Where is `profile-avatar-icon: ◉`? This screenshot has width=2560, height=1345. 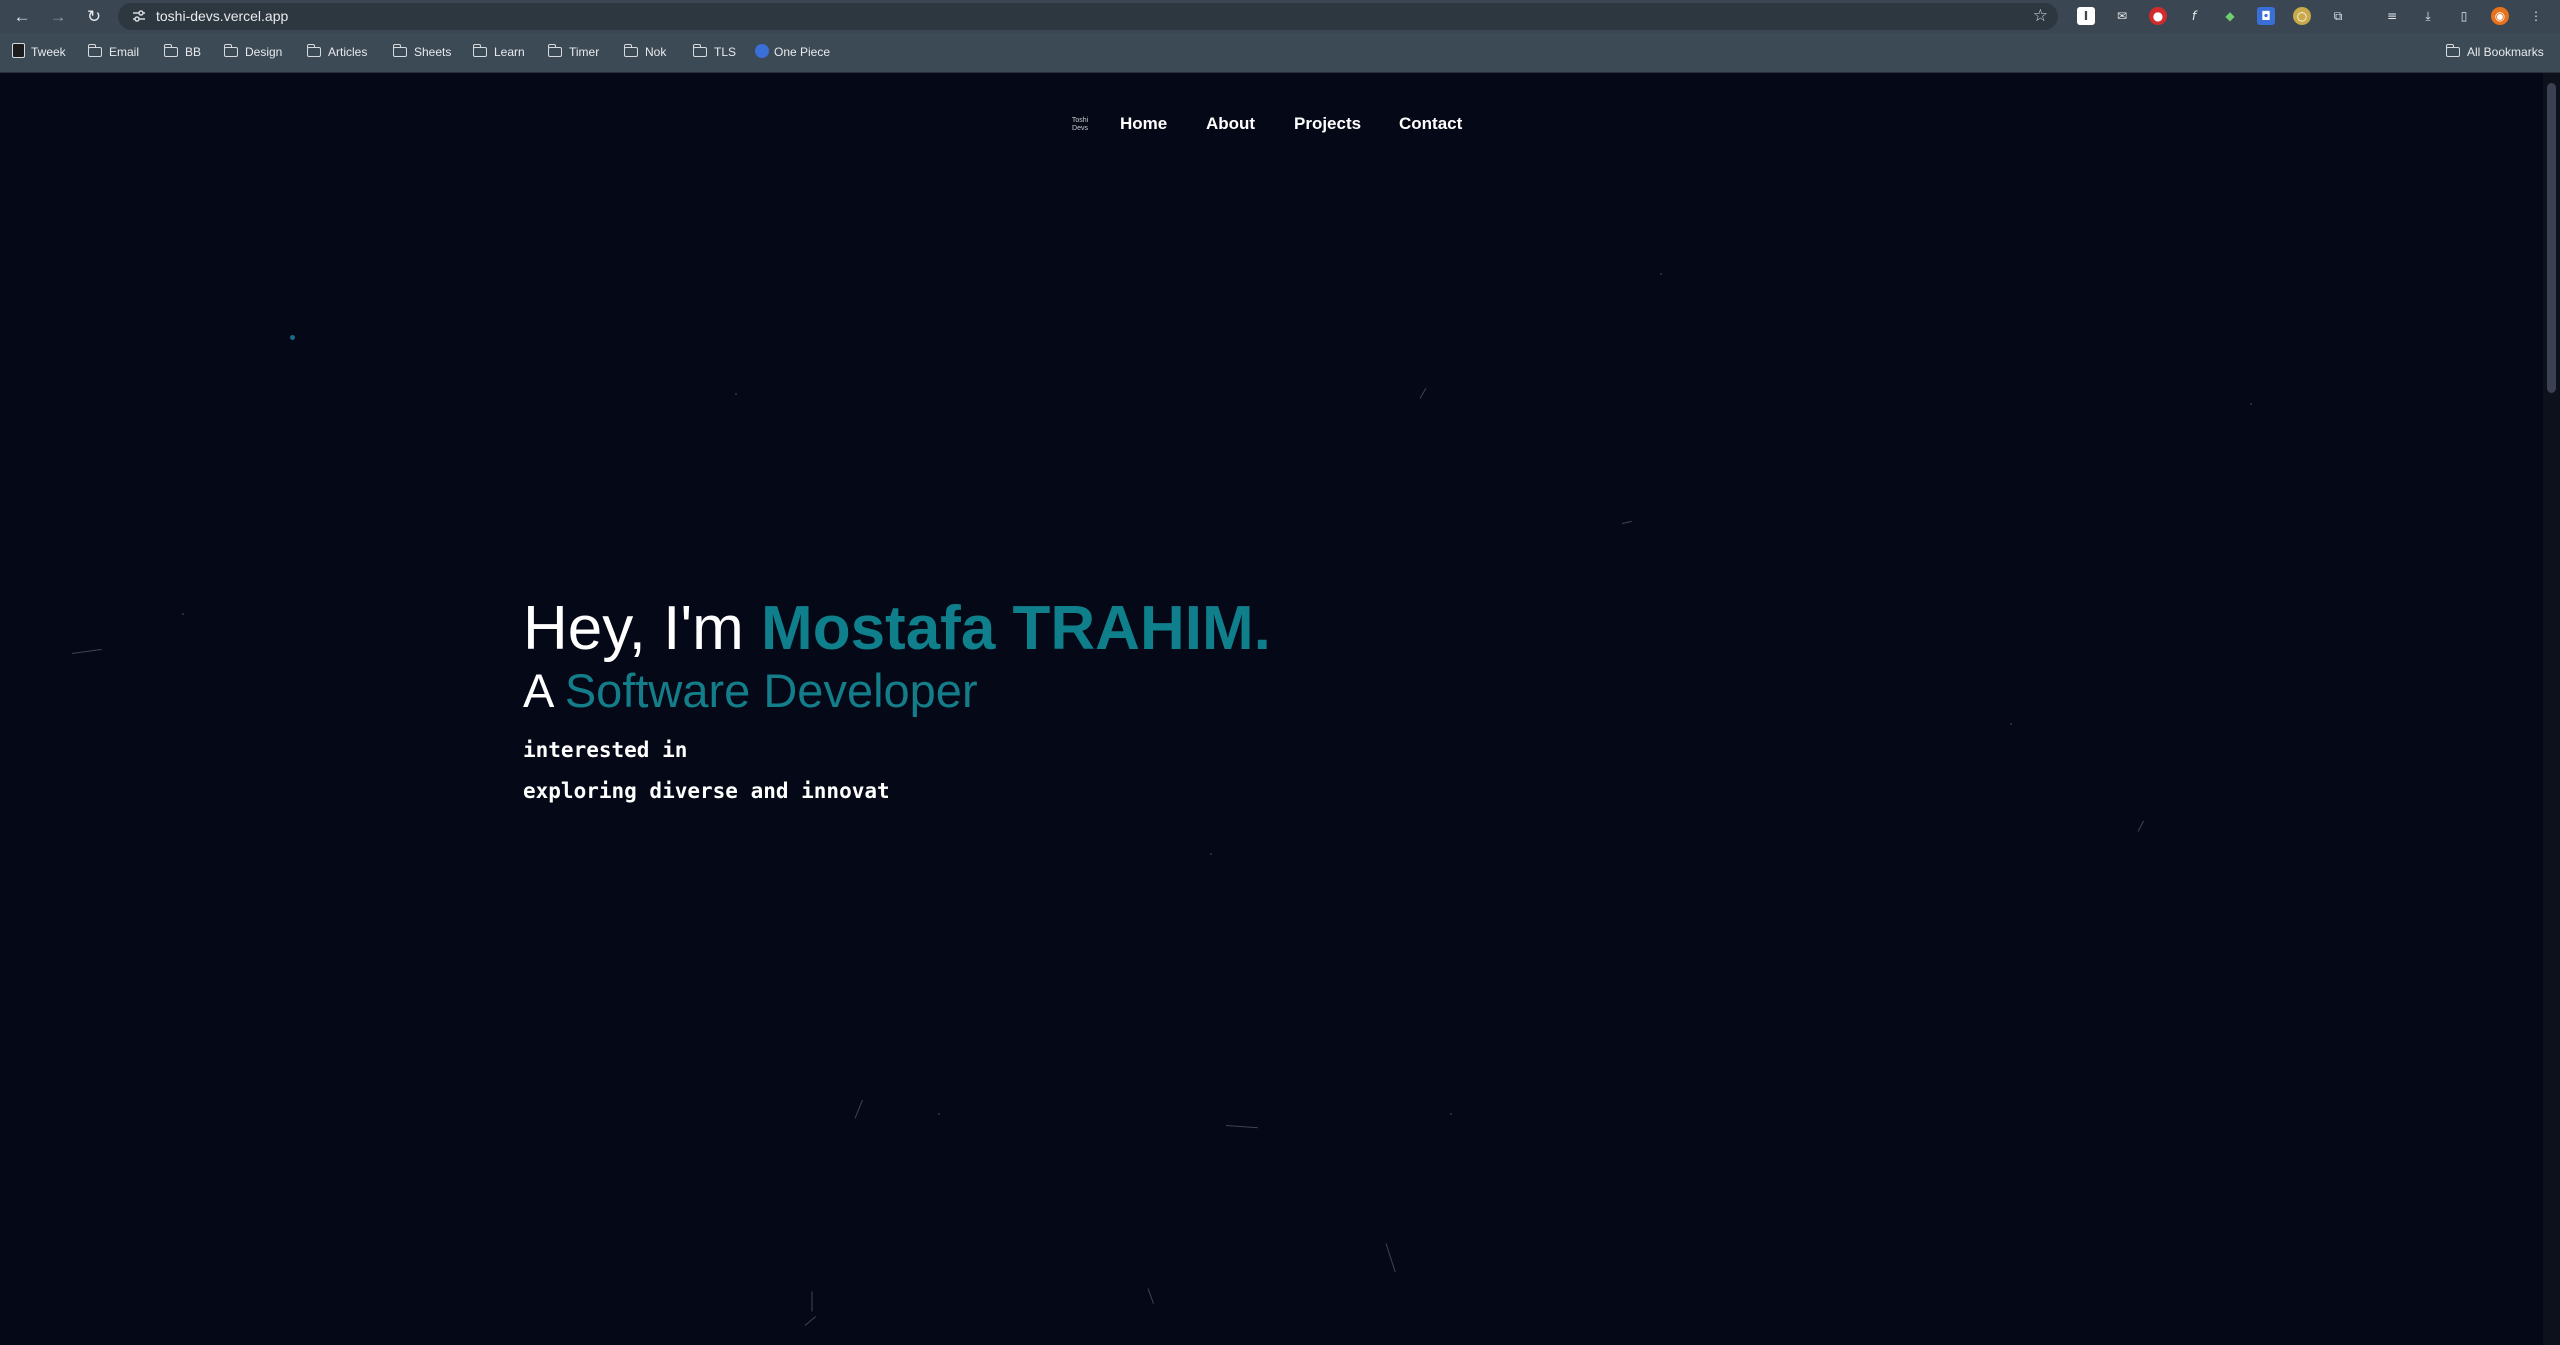
profile-avatar-icon: ◉ is located at coordinates (2500, 16).